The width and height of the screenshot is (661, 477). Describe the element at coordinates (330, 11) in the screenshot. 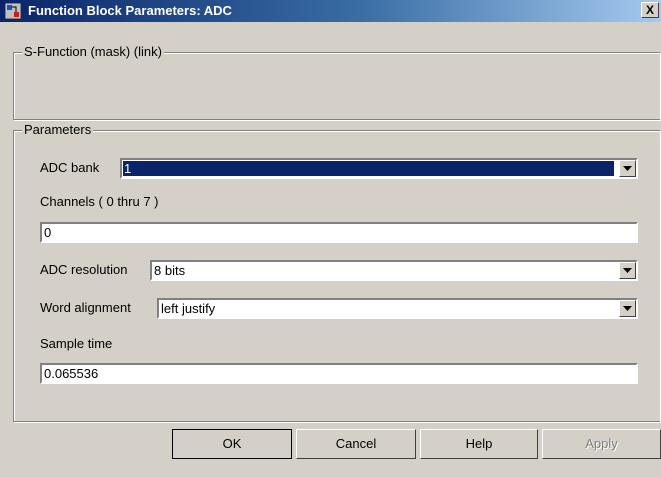

I see `title-bar: Function Block Parameters: ADC X` at that location.